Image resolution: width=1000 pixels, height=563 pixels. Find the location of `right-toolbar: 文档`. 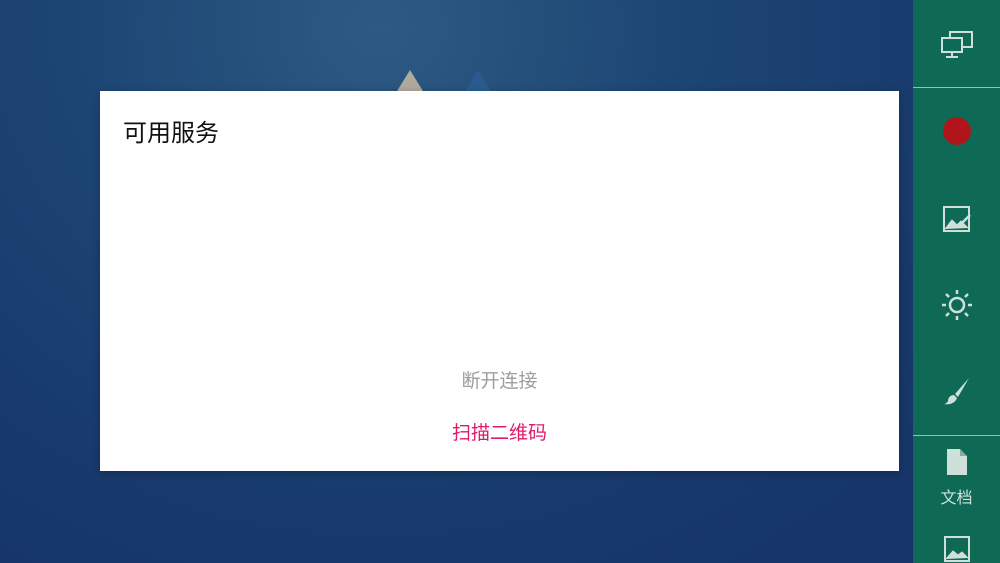

right-toolbar: 文档 is located at coordinates (956, 281).